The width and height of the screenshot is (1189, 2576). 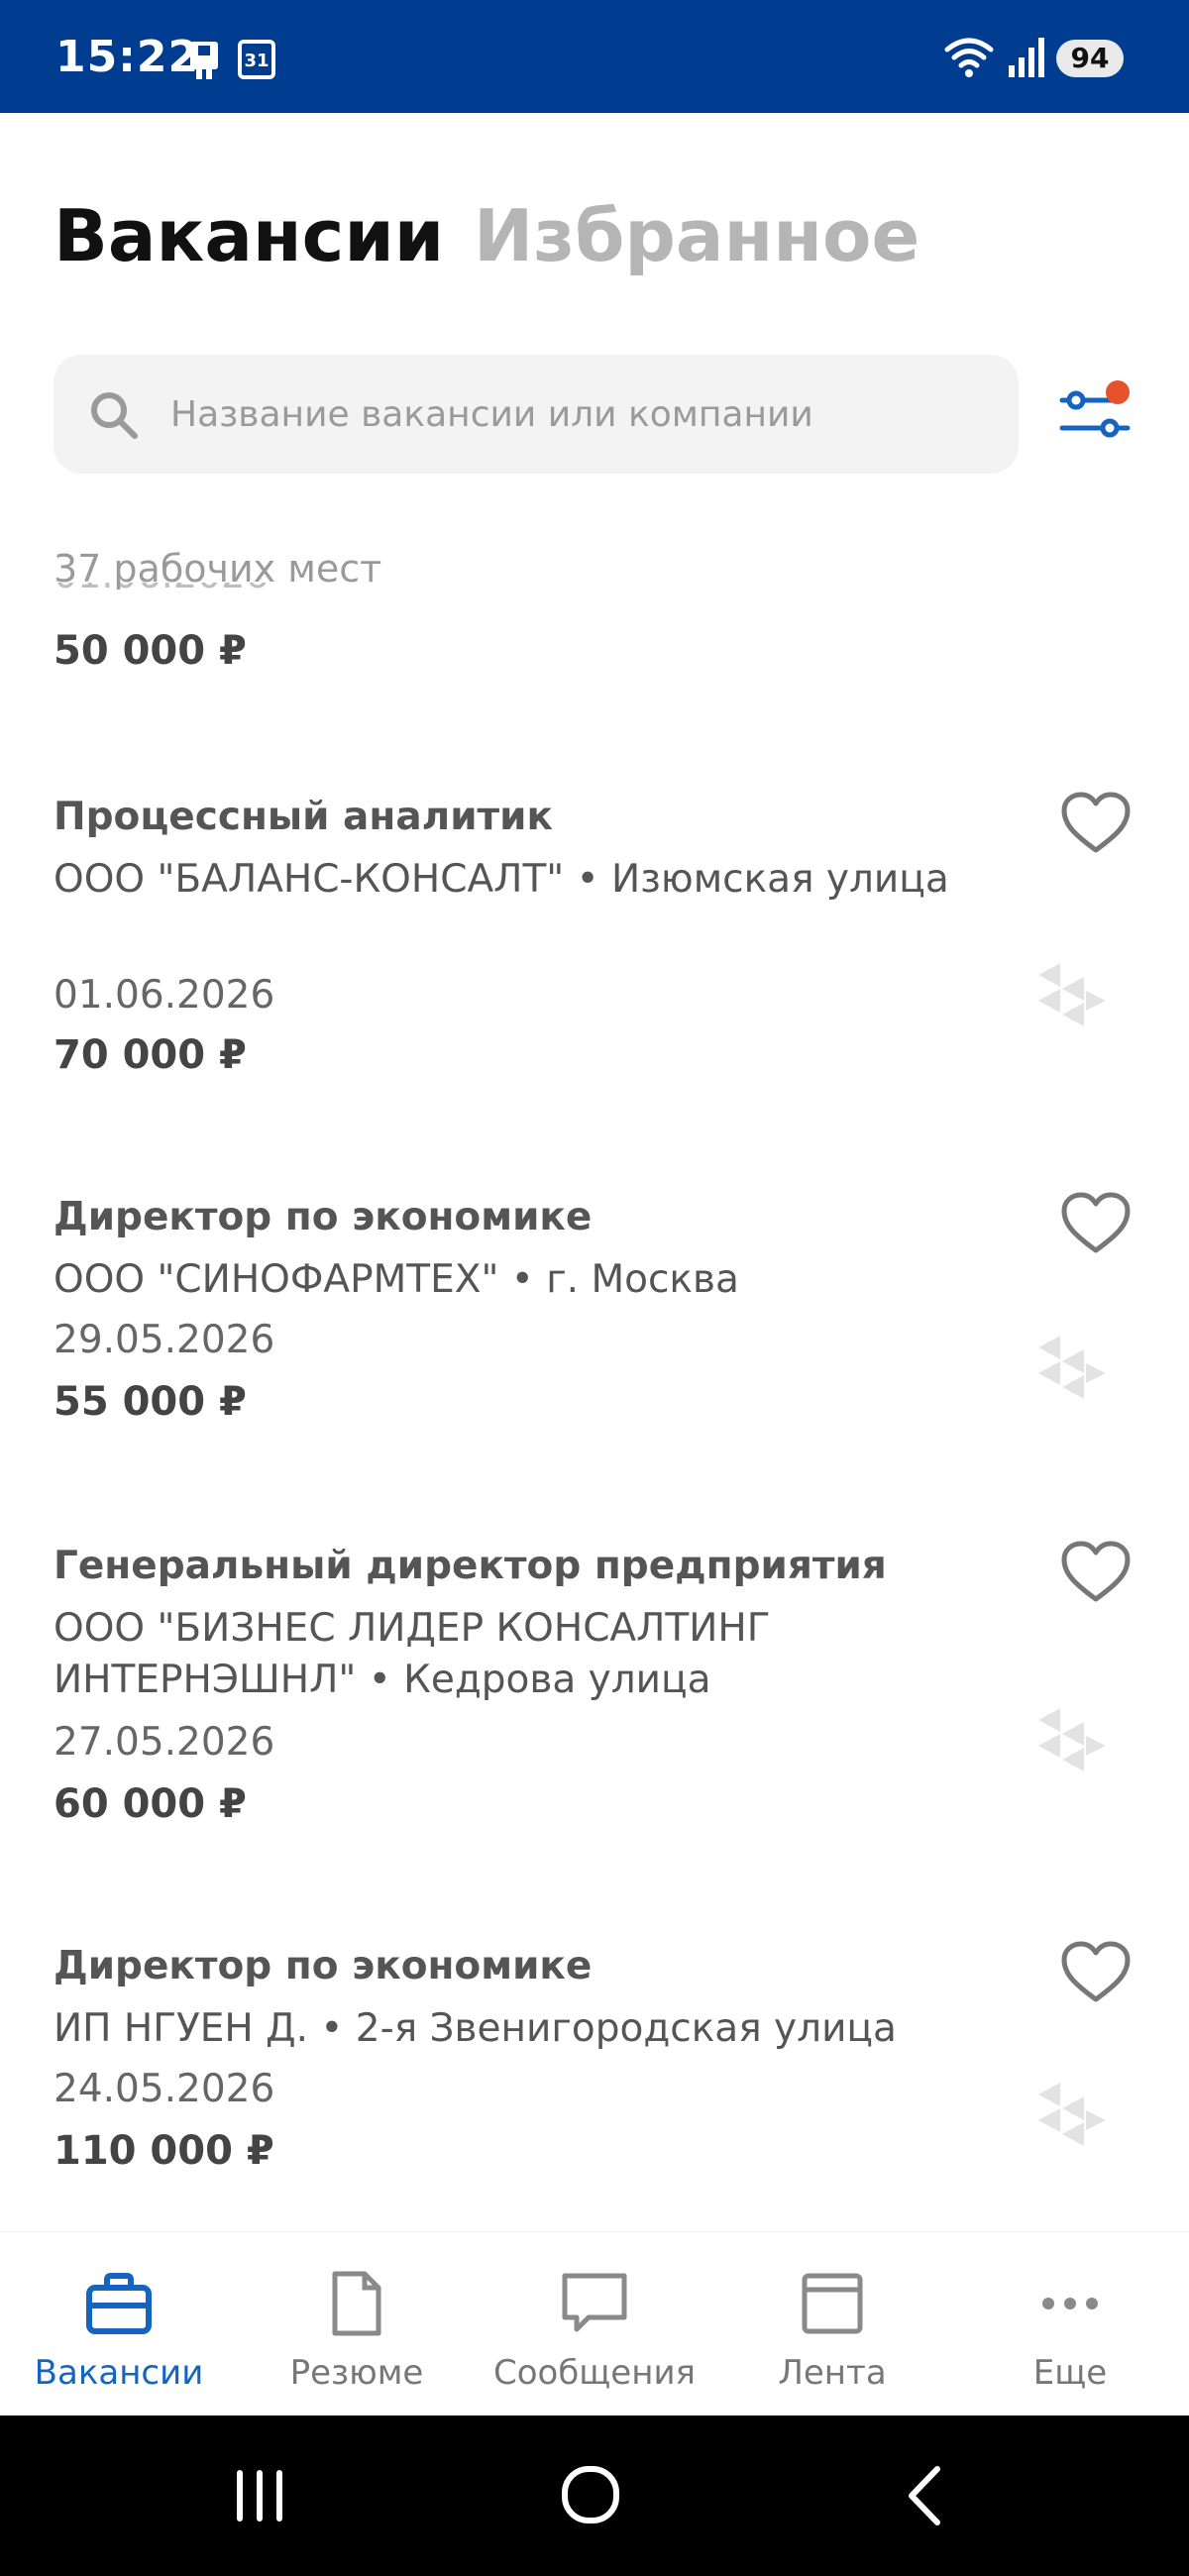 I want to click on vacancy-date: 29.05.2026, so click(x=164, y=1340).